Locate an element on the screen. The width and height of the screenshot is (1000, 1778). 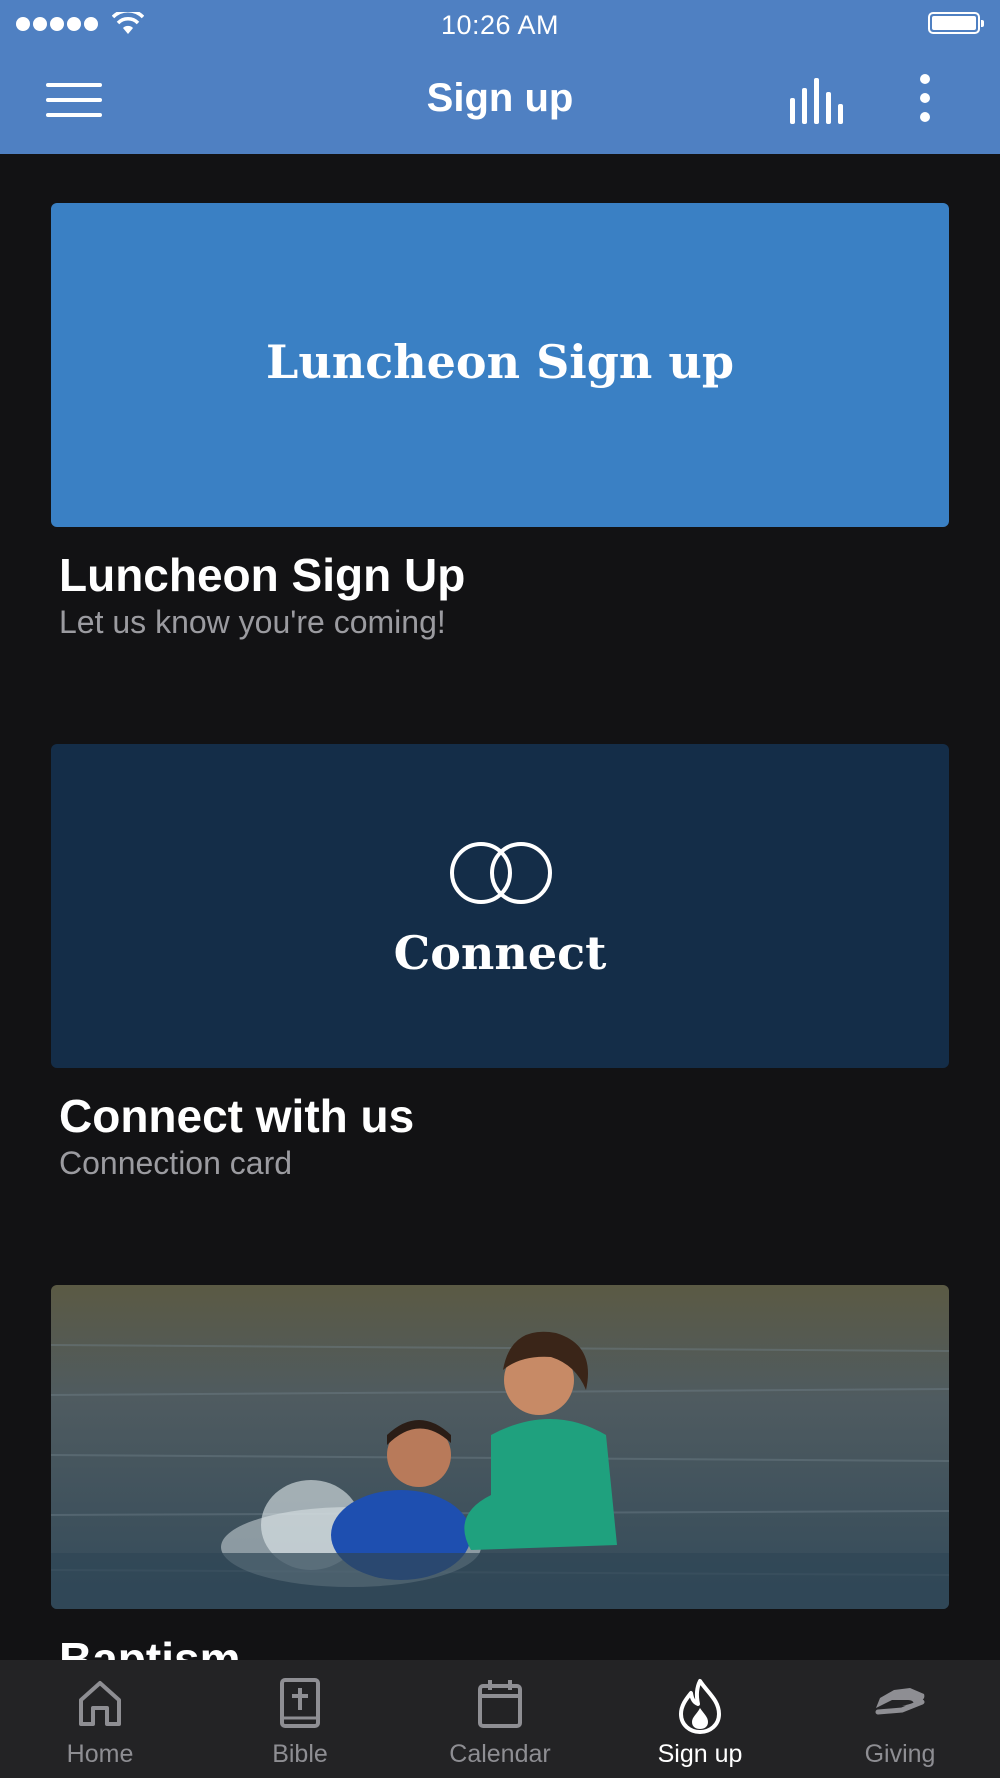
card-title: Luncheon Sign Up is located at coordinates (262, 575).